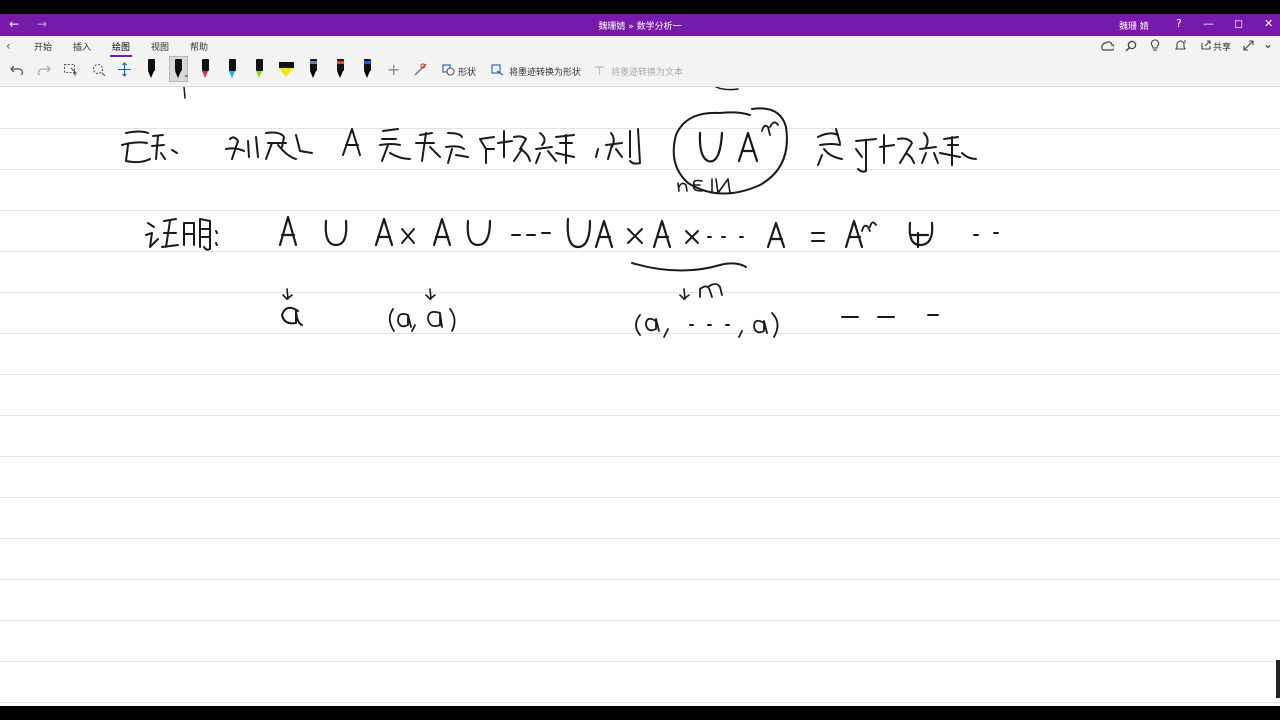 The width and height of the screenshot is (1280, 720). I want to click on add-pen-plus-icon: +, so click(393, 69).